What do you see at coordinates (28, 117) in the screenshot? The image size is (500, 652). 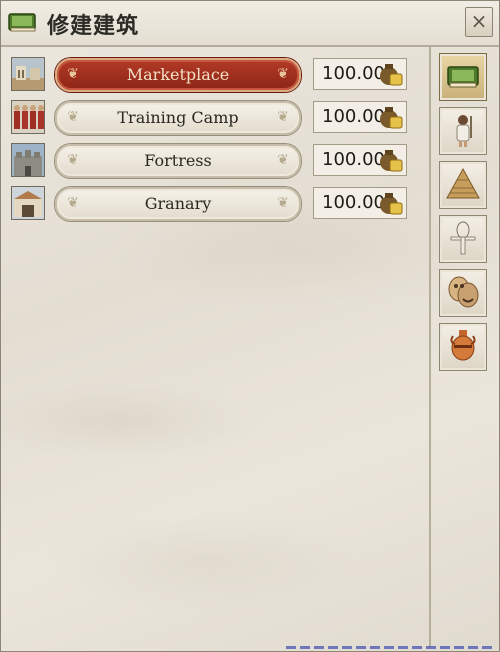 I see `soldiers-icon` at bounding box center [28, 117].